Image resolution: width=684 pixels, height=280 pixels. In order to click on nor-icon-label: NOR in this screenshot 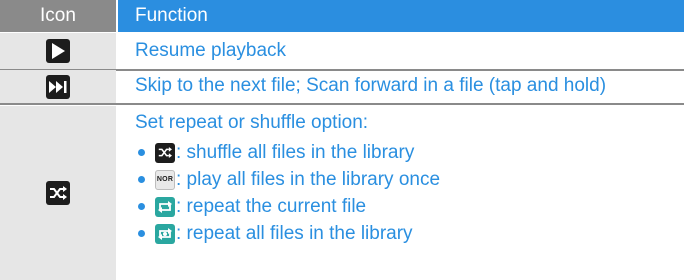, I will do `click(165, 179)`.